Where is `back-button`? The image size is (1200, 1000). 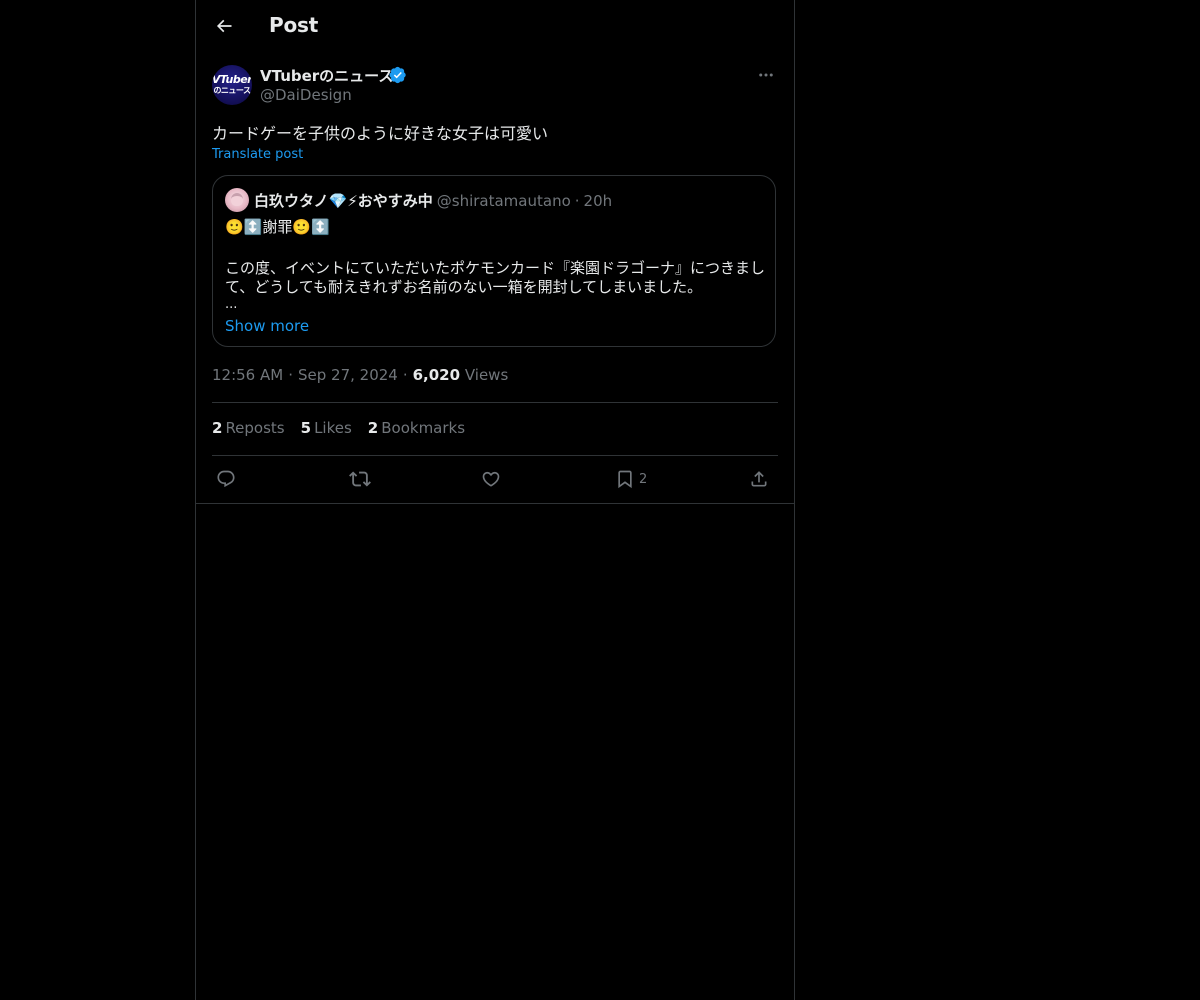
back-button is located at coordinates (224, 26).